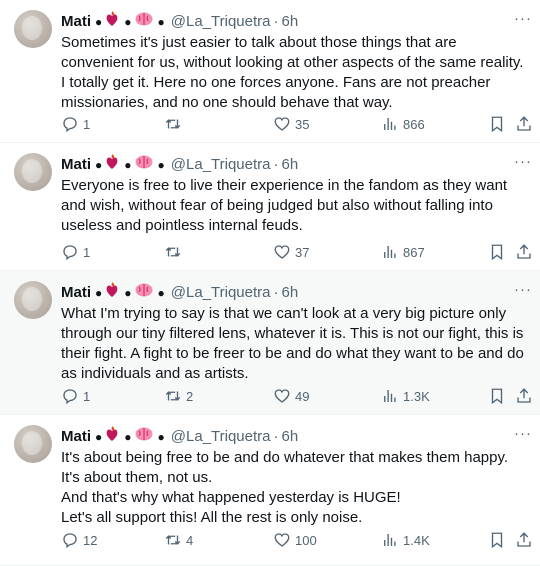 This screenshot has height=566, width=540. I want to click on views-button: 1.4K, so click(405, 540).